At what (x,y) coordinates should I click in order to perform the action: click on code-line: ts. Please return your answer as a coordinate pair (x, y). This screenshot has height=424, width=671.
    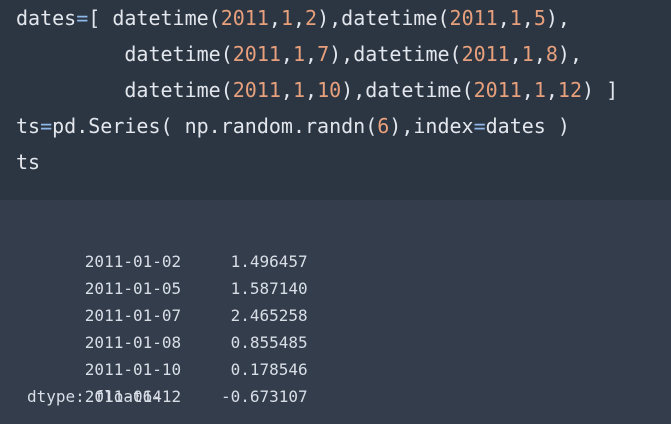
    Looking at the image, I should click on (28, 162).